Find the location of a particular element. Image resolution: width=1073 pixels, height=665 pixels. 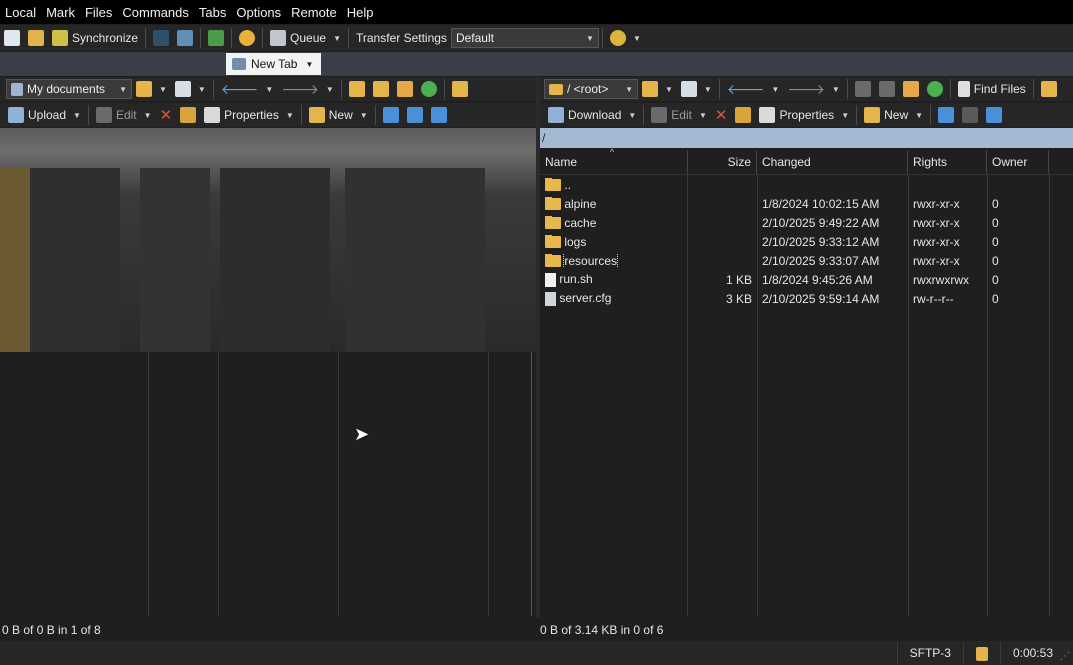

file-row-parent: .. is located at coordinates (806, 184).